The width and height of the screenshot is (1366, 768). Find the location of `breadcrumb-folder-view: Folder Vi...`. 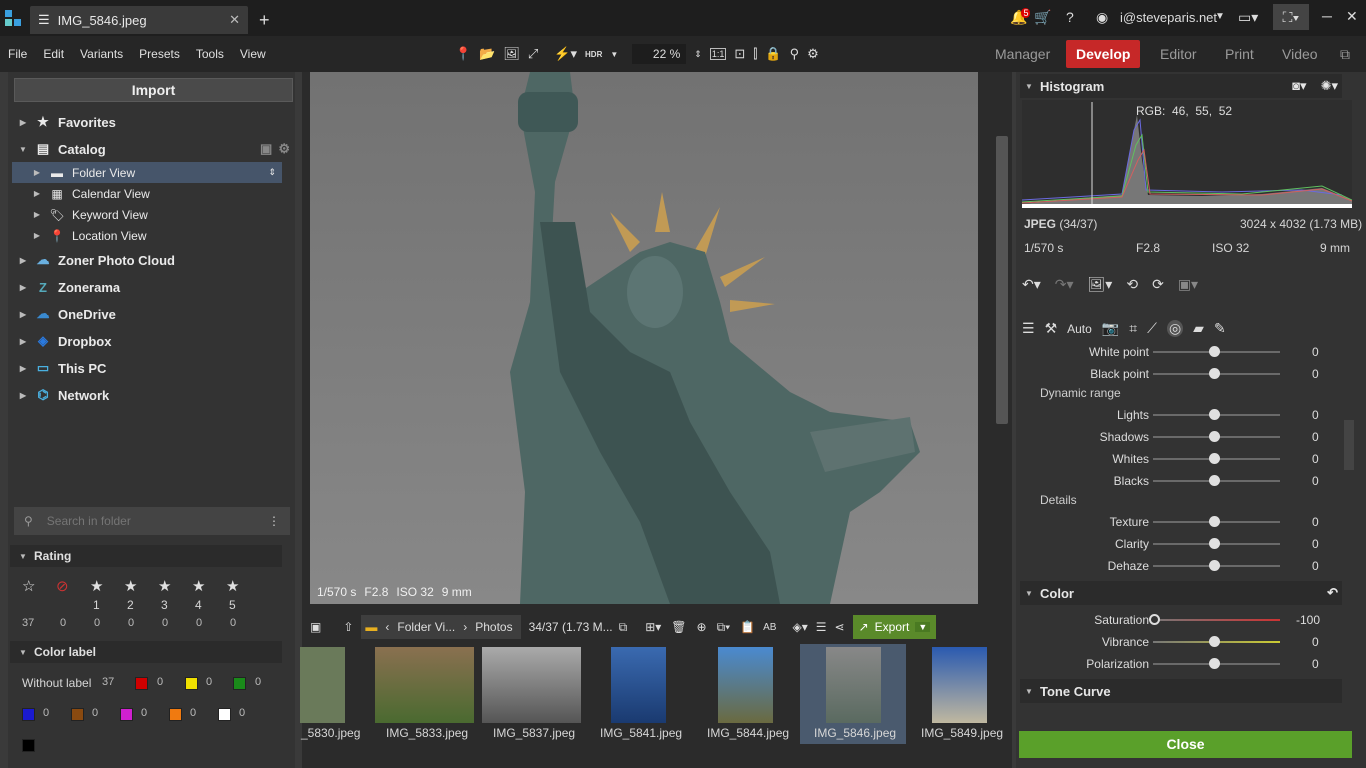

breadcrumb-folder-view: Folder Vi... is located at coordinates (426, 627).